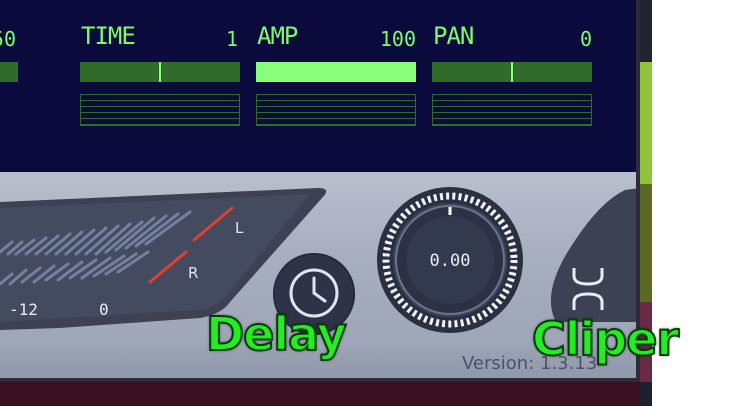 Image resolution: width=732 pixels, height=406 pixels. I want to click on pan-slider, so click(512, 72).